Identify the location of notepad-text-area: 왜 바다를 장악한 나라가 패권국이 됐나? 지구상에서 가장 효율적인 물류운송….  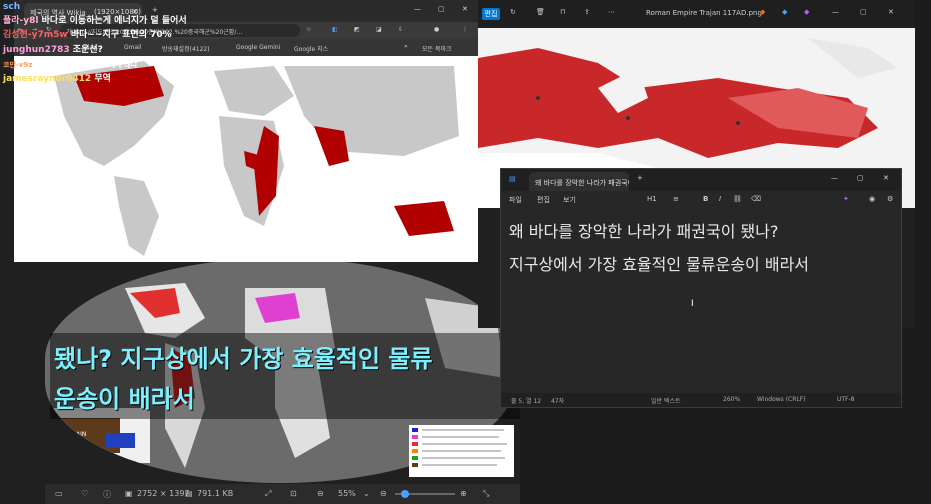
(701, 248).